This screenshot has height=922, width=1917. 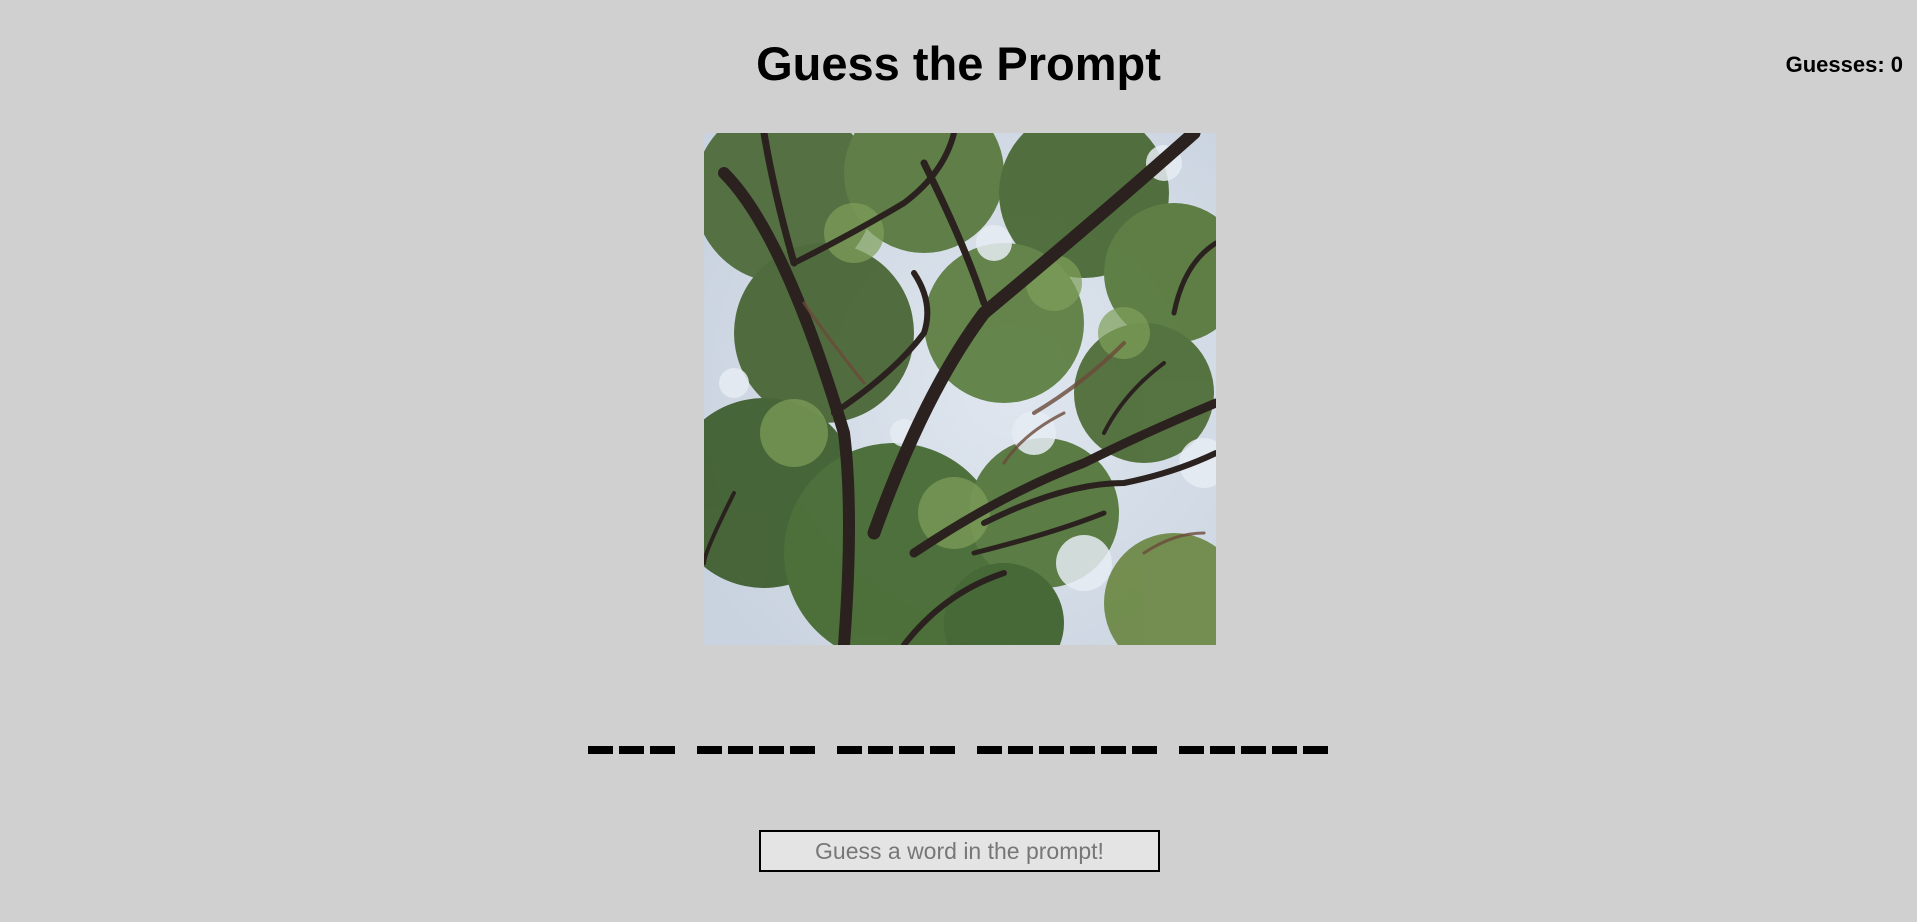 I want to click on guess-counter: Guesses: 0, so click(x=1844, y=64).